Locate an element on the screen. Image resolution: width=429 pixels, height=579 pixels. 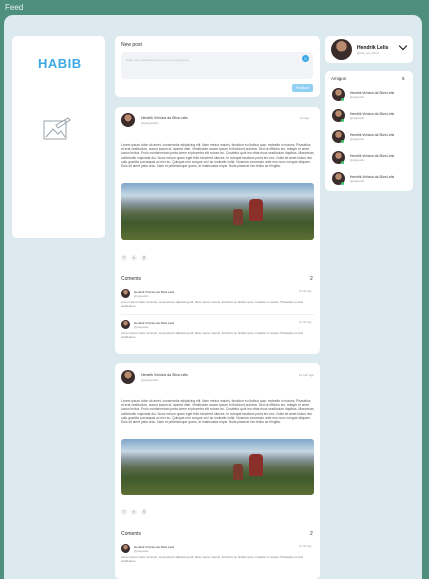
post-time: 1d ago is located at coordinates (305, 118).